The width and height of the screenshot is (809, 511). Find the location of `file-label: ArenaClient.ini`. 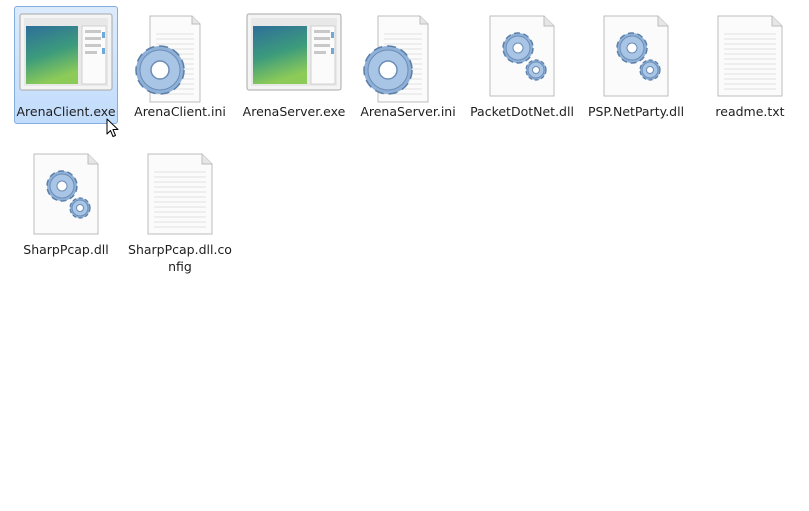

file-label: ArenaClient.ini is located at coordinates (180, 111).